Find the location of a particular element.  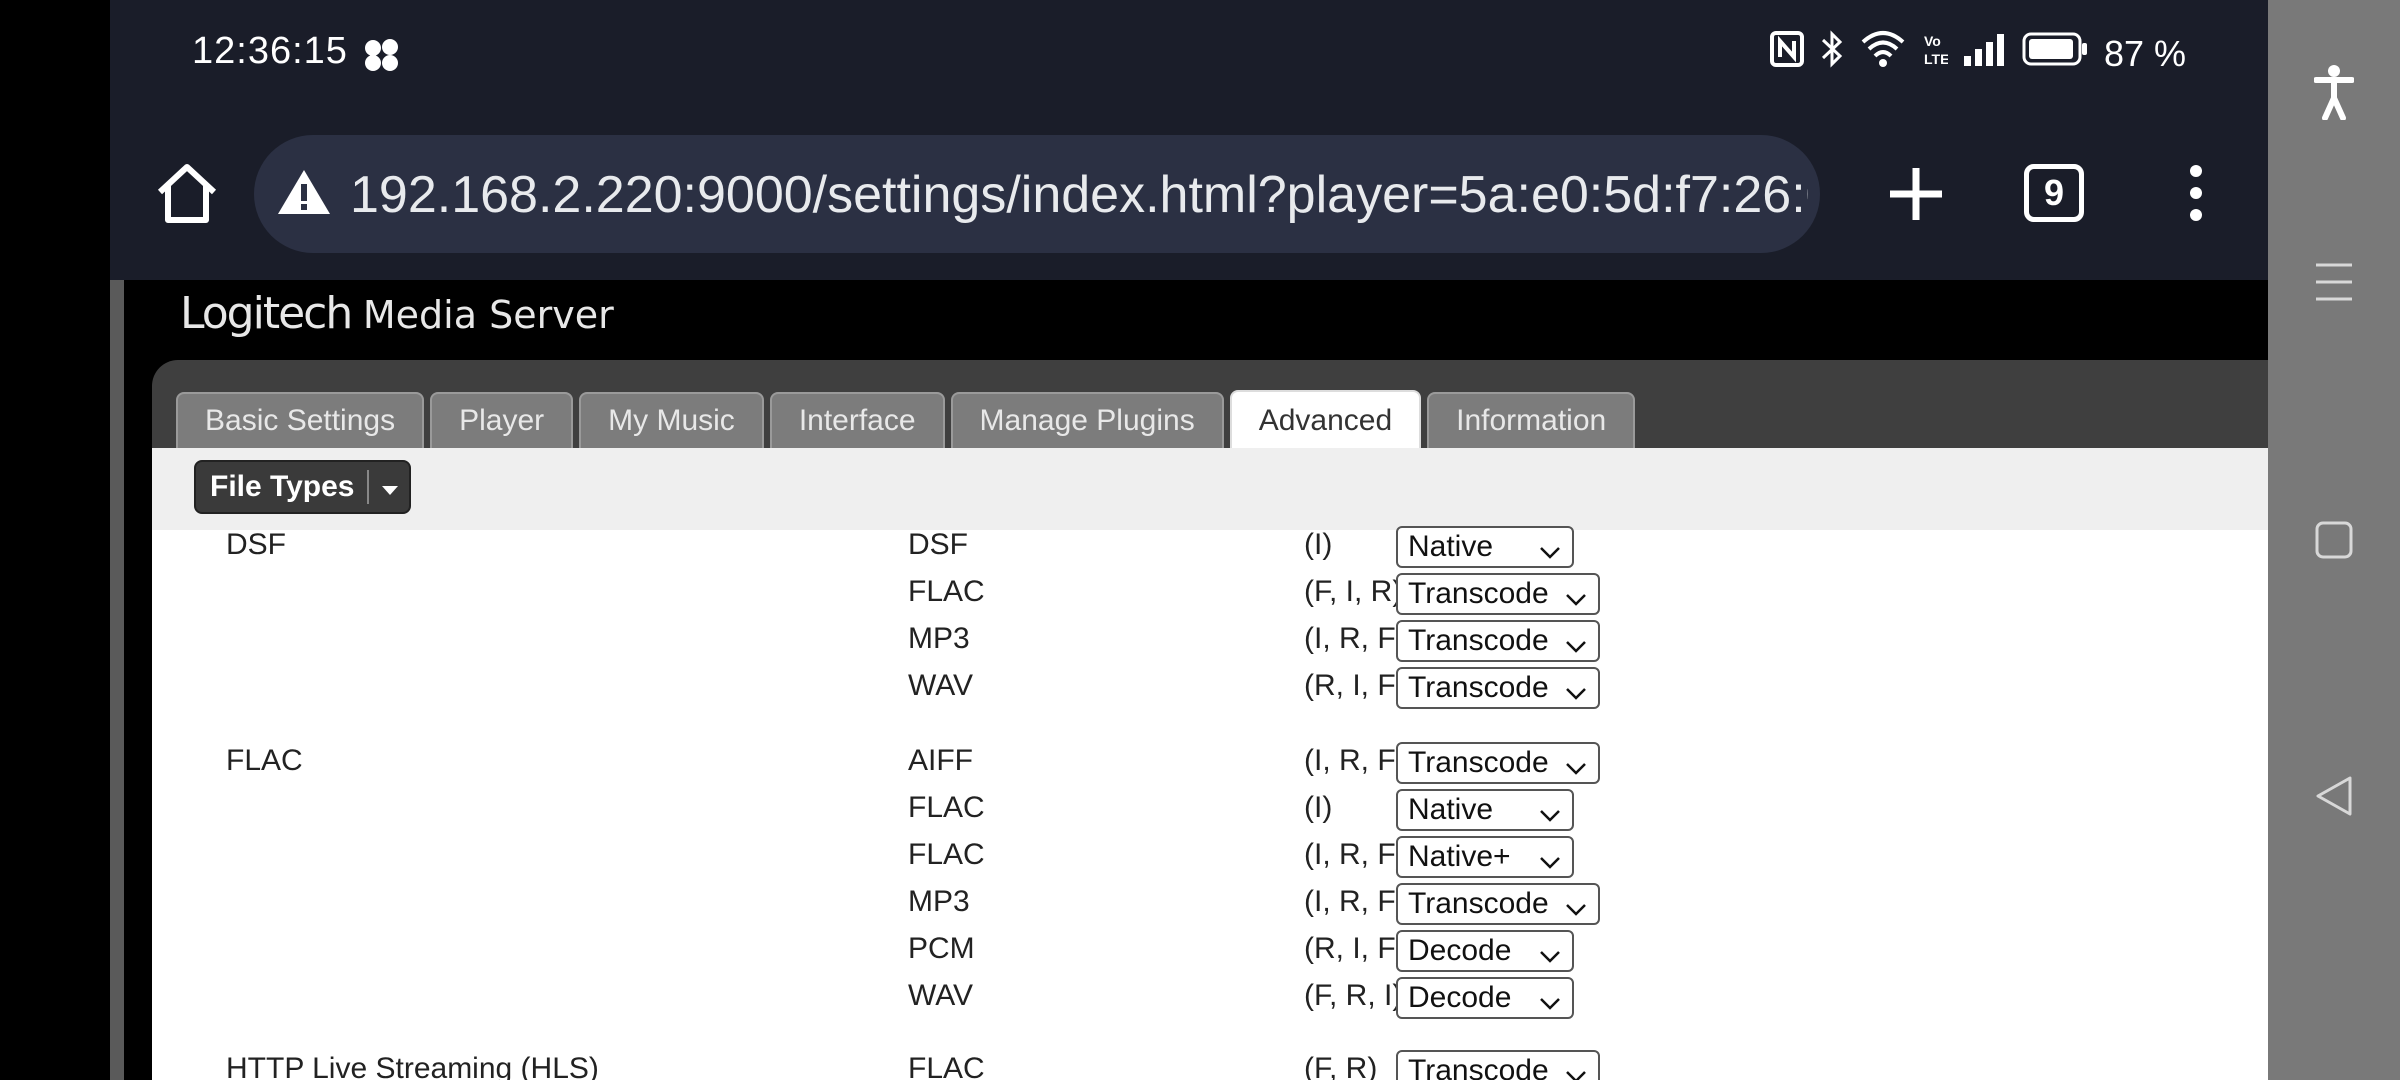

status-icons: Vo LTE 87 % is located at coordinates (1977, 53).